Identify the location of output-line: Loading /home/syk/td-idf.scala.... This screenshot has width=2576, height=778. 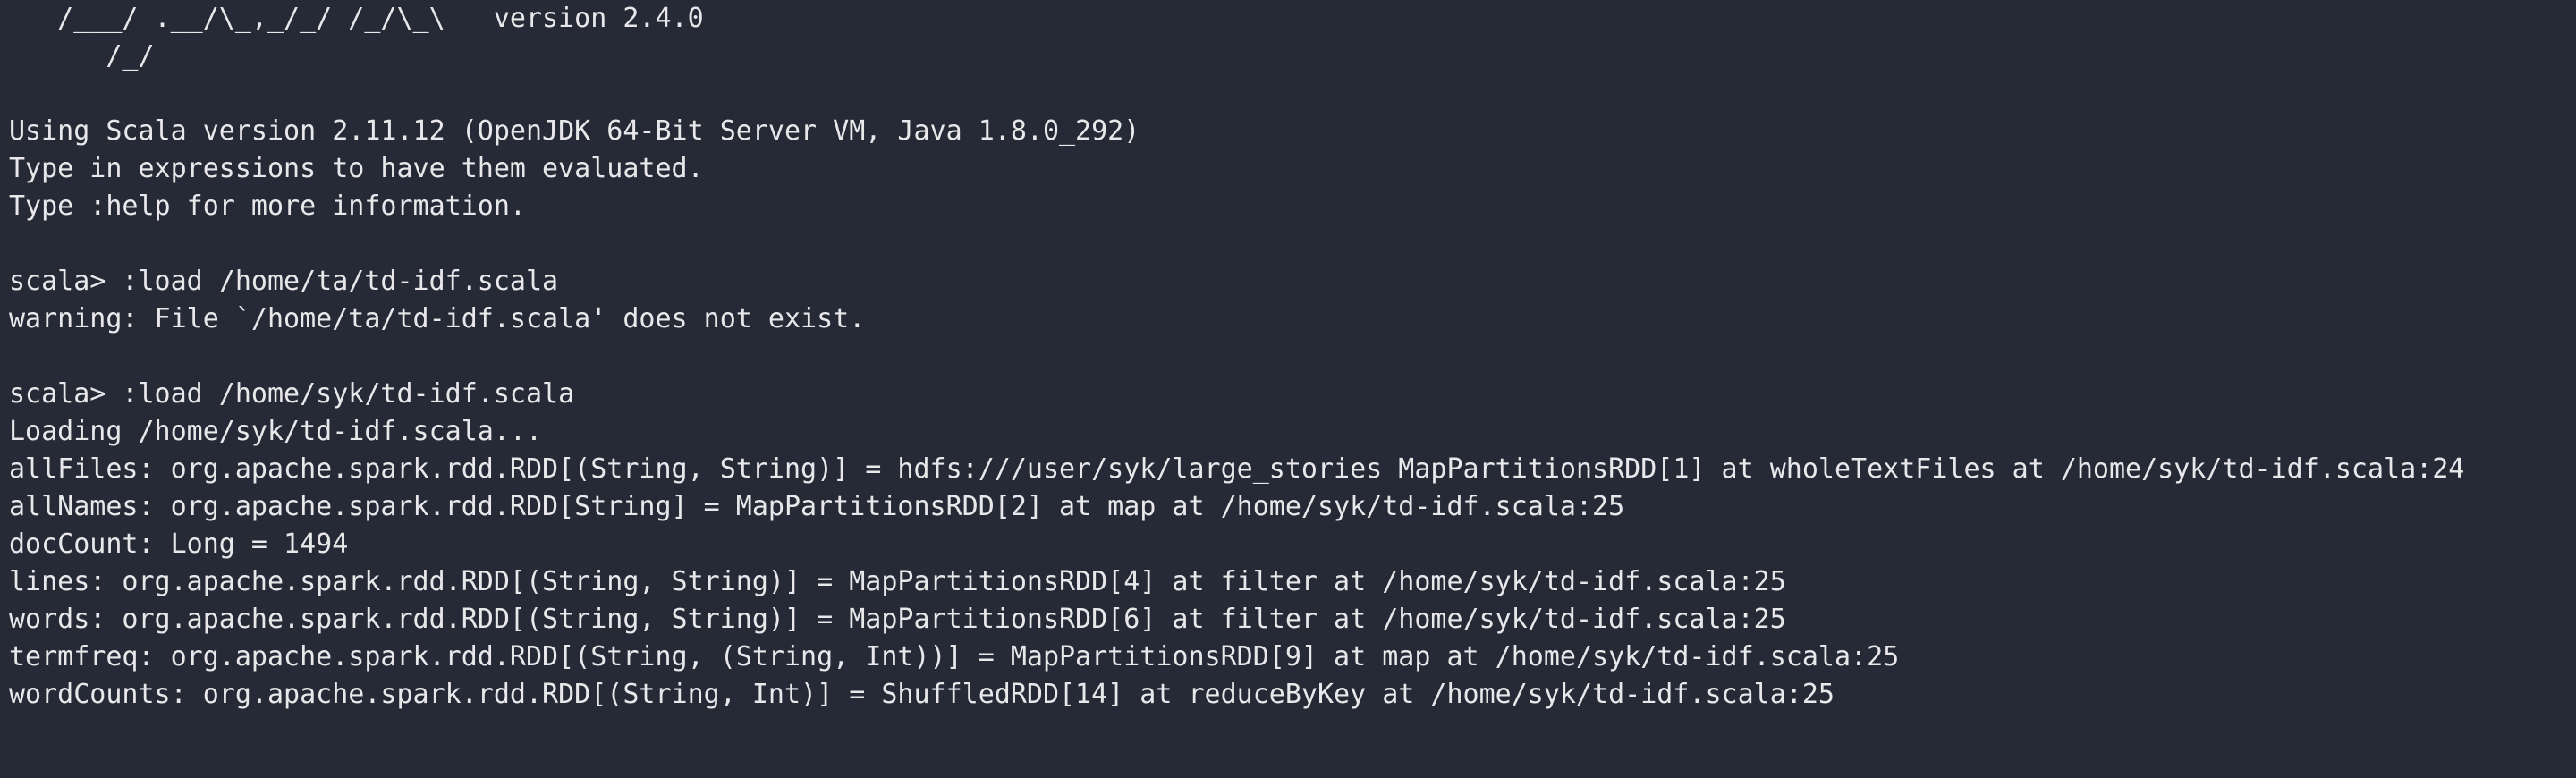
(276, 431).